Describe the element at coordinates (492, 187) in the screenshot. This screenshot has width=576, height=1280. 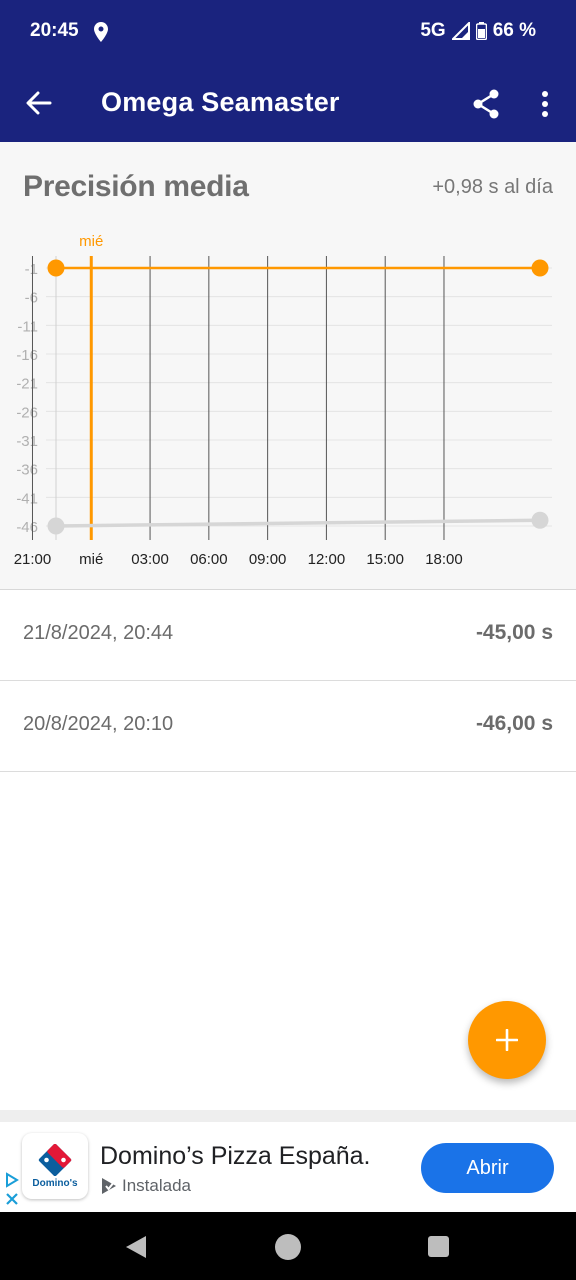
I see `summary-value: +0,98 s al día` at that location.